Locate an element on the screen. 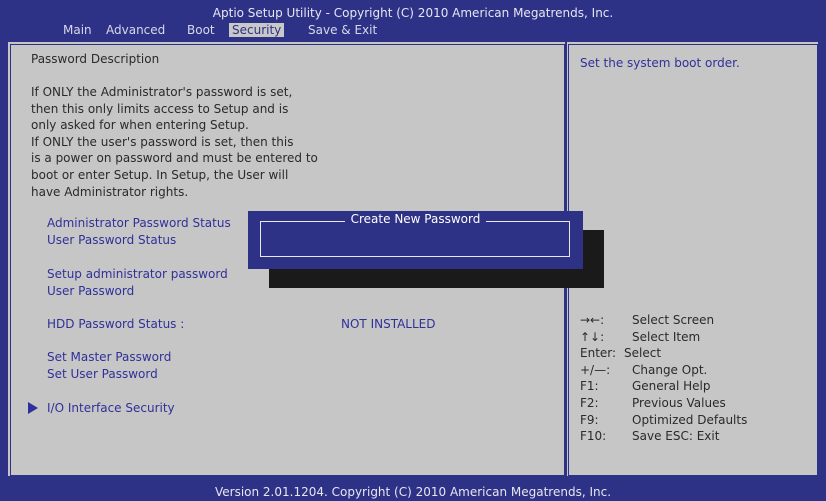  menu-main: Main is located at coordinates (77, 30).